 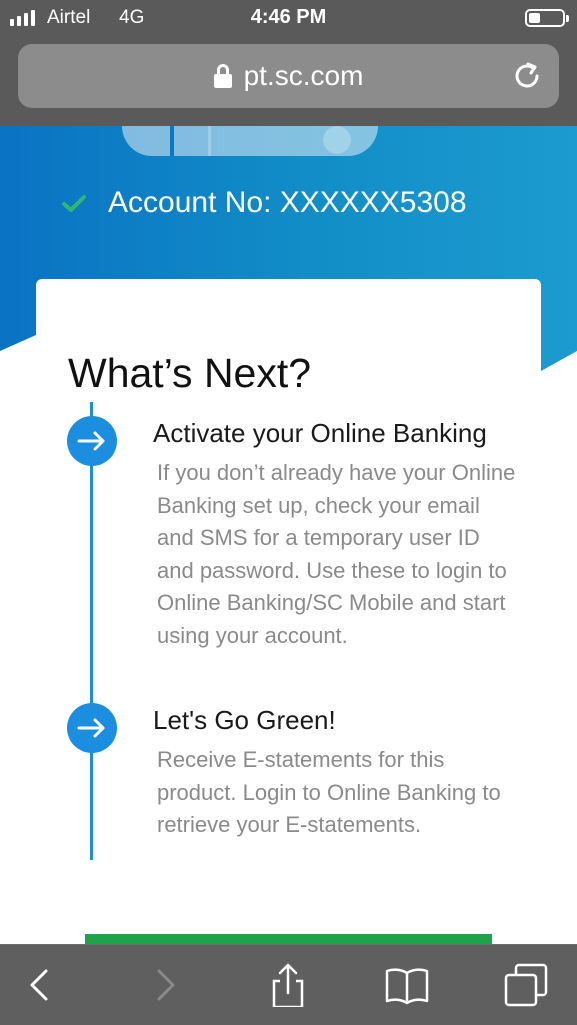 I want to click on lock-icon, so click(x=222, y=76).